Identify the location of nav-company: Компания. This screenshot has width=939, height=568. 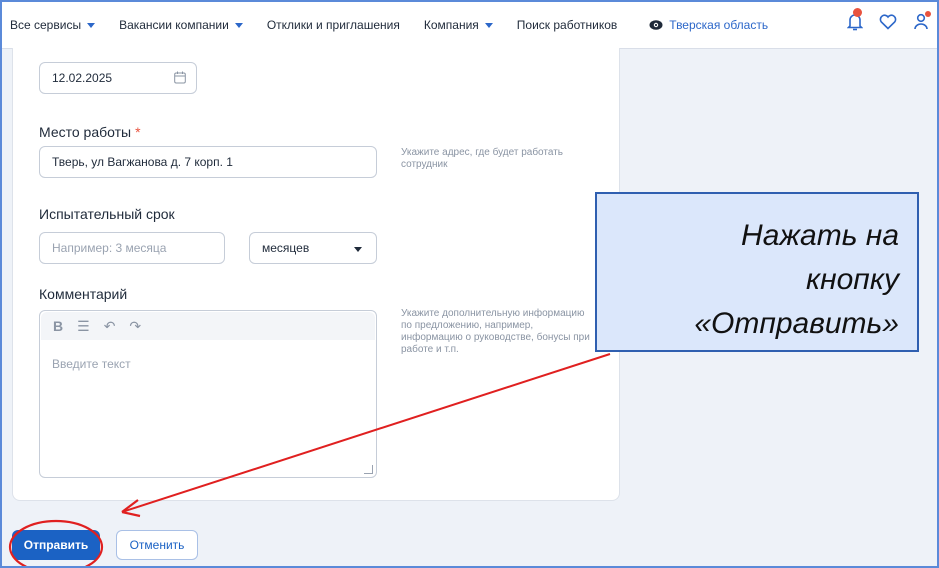
(458, 25).